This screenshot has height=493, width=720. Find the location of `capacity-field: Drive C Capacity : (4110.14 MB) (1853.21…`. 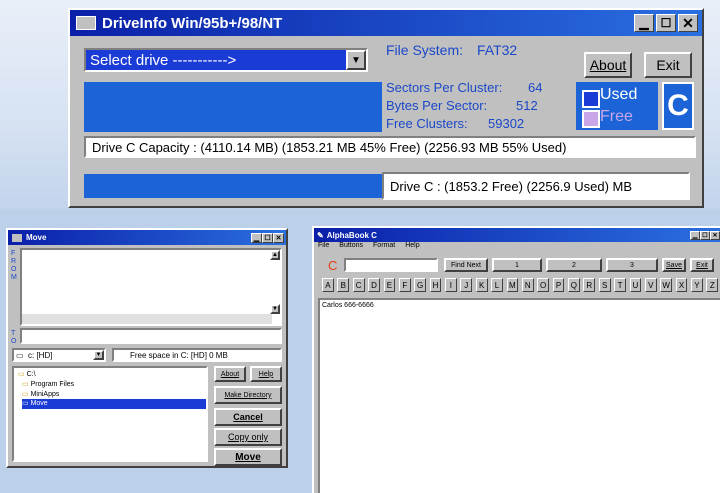

capacity-field: Drive C Capacity : (4110.14 MB) (1853.21… is located at coordinates (390, 147).